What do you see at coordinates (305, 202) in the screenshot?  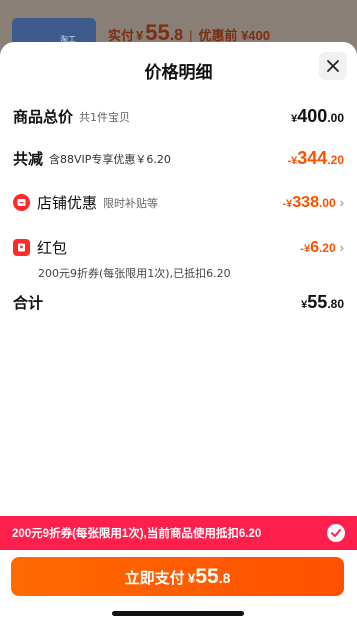 I see `shop-discount-int: 338` at bounding box center [305, 202].